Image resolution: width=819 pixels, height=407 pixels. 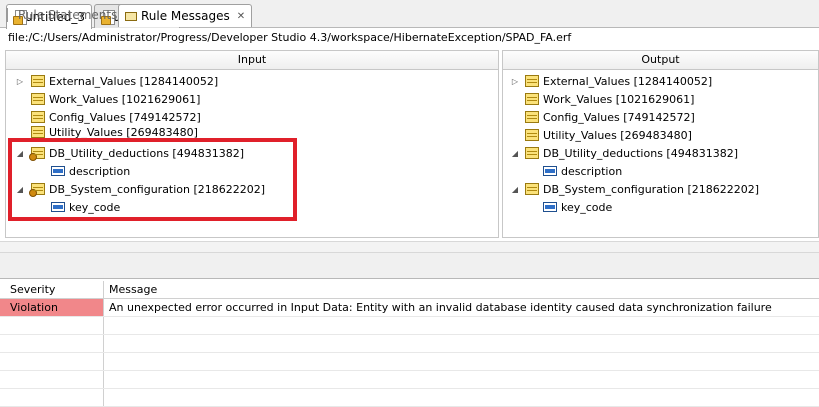 I want to click on rule-statements-icon, so click(x=10, y=15).